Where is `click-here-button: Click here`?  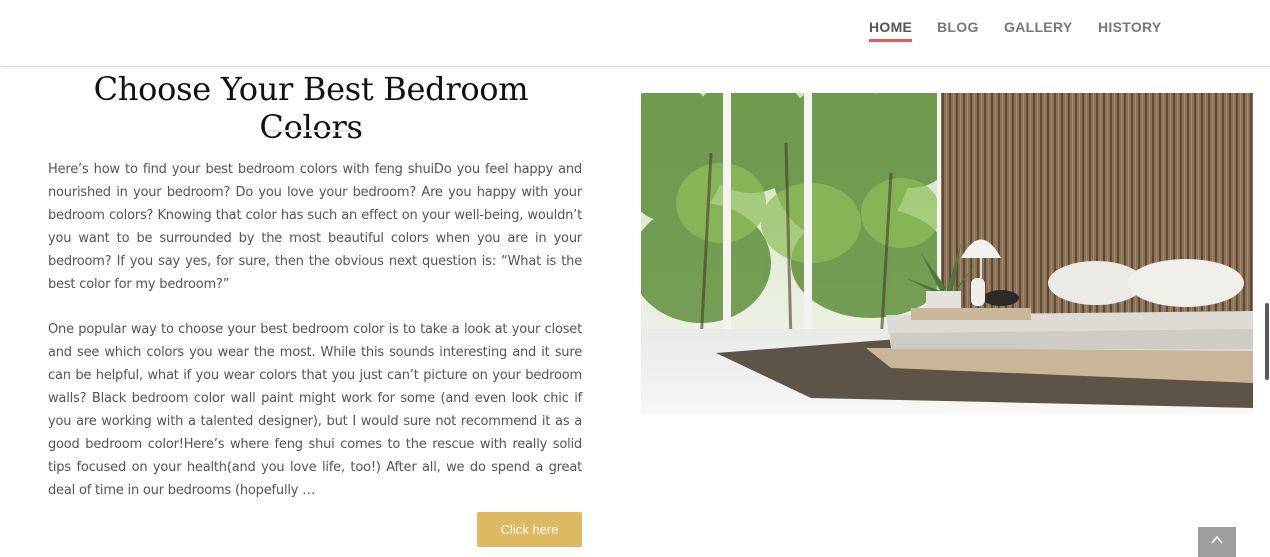
click-here-button: Click here is located at coordinates (529, 529).